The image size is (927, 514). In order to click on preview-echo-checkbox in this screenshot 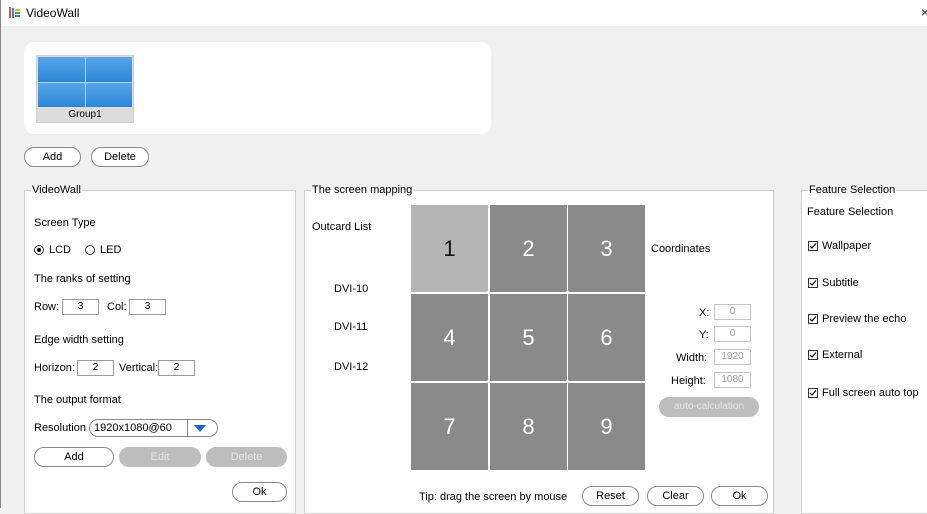, I will do `click(813, 319)`.